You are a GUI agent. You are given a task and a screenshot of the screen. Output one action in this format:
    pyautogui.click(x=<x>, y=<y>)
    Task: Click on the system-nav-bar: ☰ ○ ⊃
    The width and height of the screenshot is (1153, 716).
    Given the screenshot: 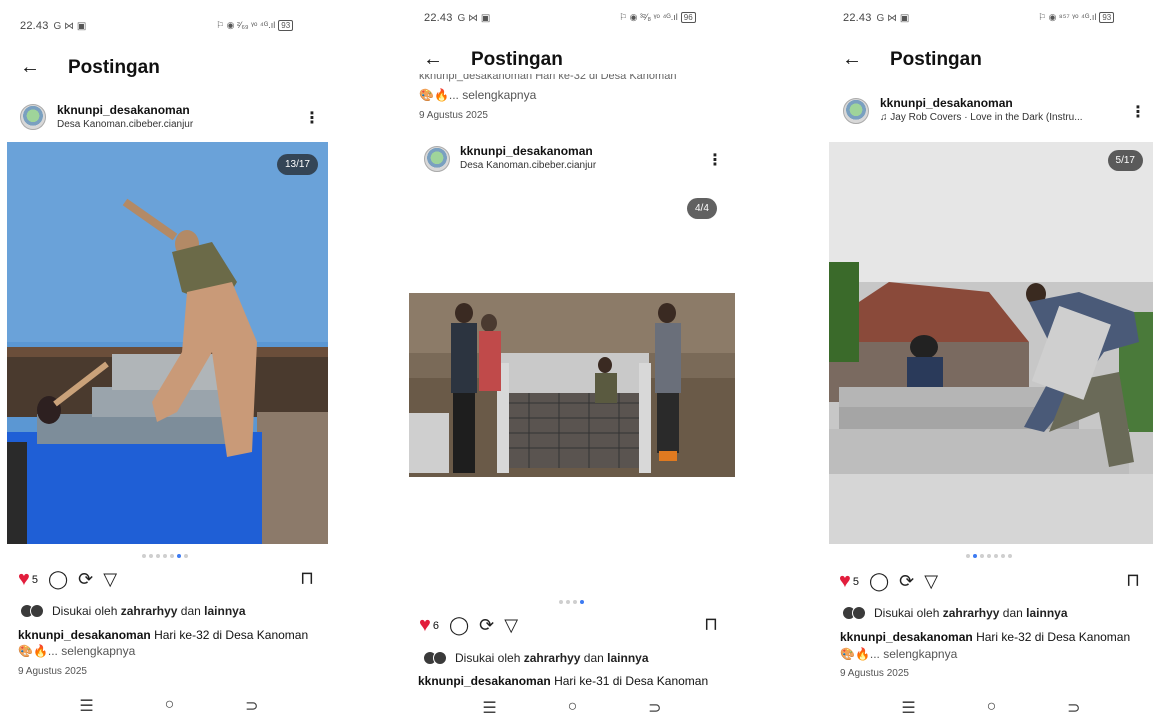 What is the action you would take?
    pyautogui.click(x=169, y=706)
    